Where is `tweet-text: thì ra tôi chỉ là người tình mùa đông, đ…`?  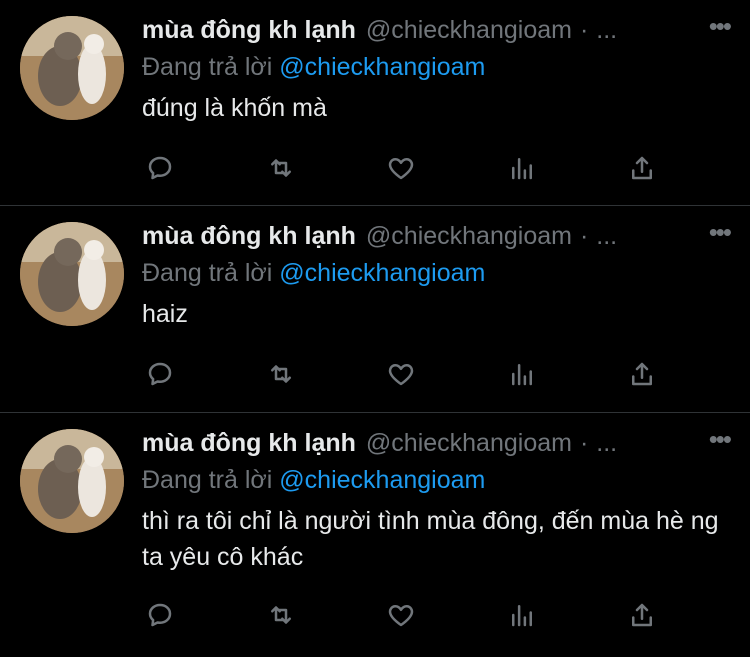
tweet-text: thì ra tôi chỉ là người tình mùa đông, đ… is located at coordinates (430, 539).